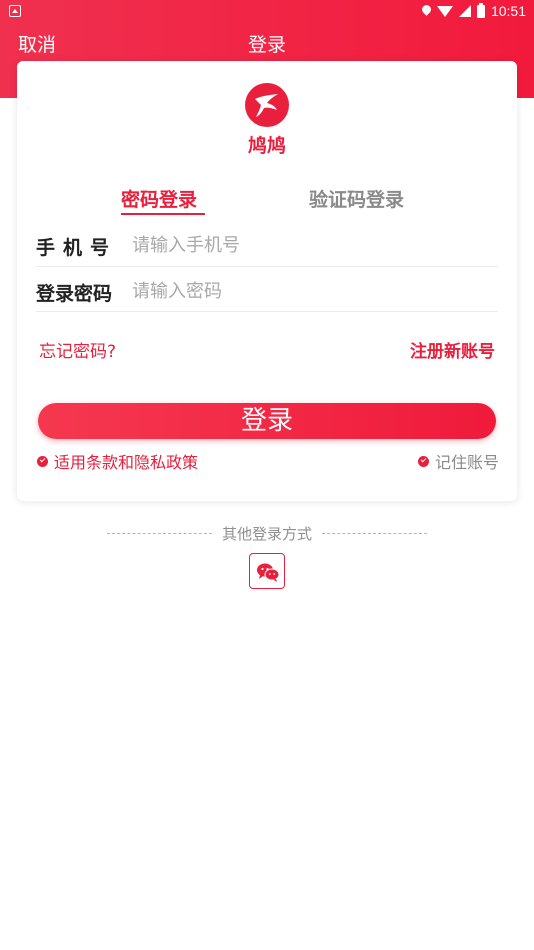  Describe the element at coordinates (314, 245) in the screenshot. I see `phone-input` at that location.